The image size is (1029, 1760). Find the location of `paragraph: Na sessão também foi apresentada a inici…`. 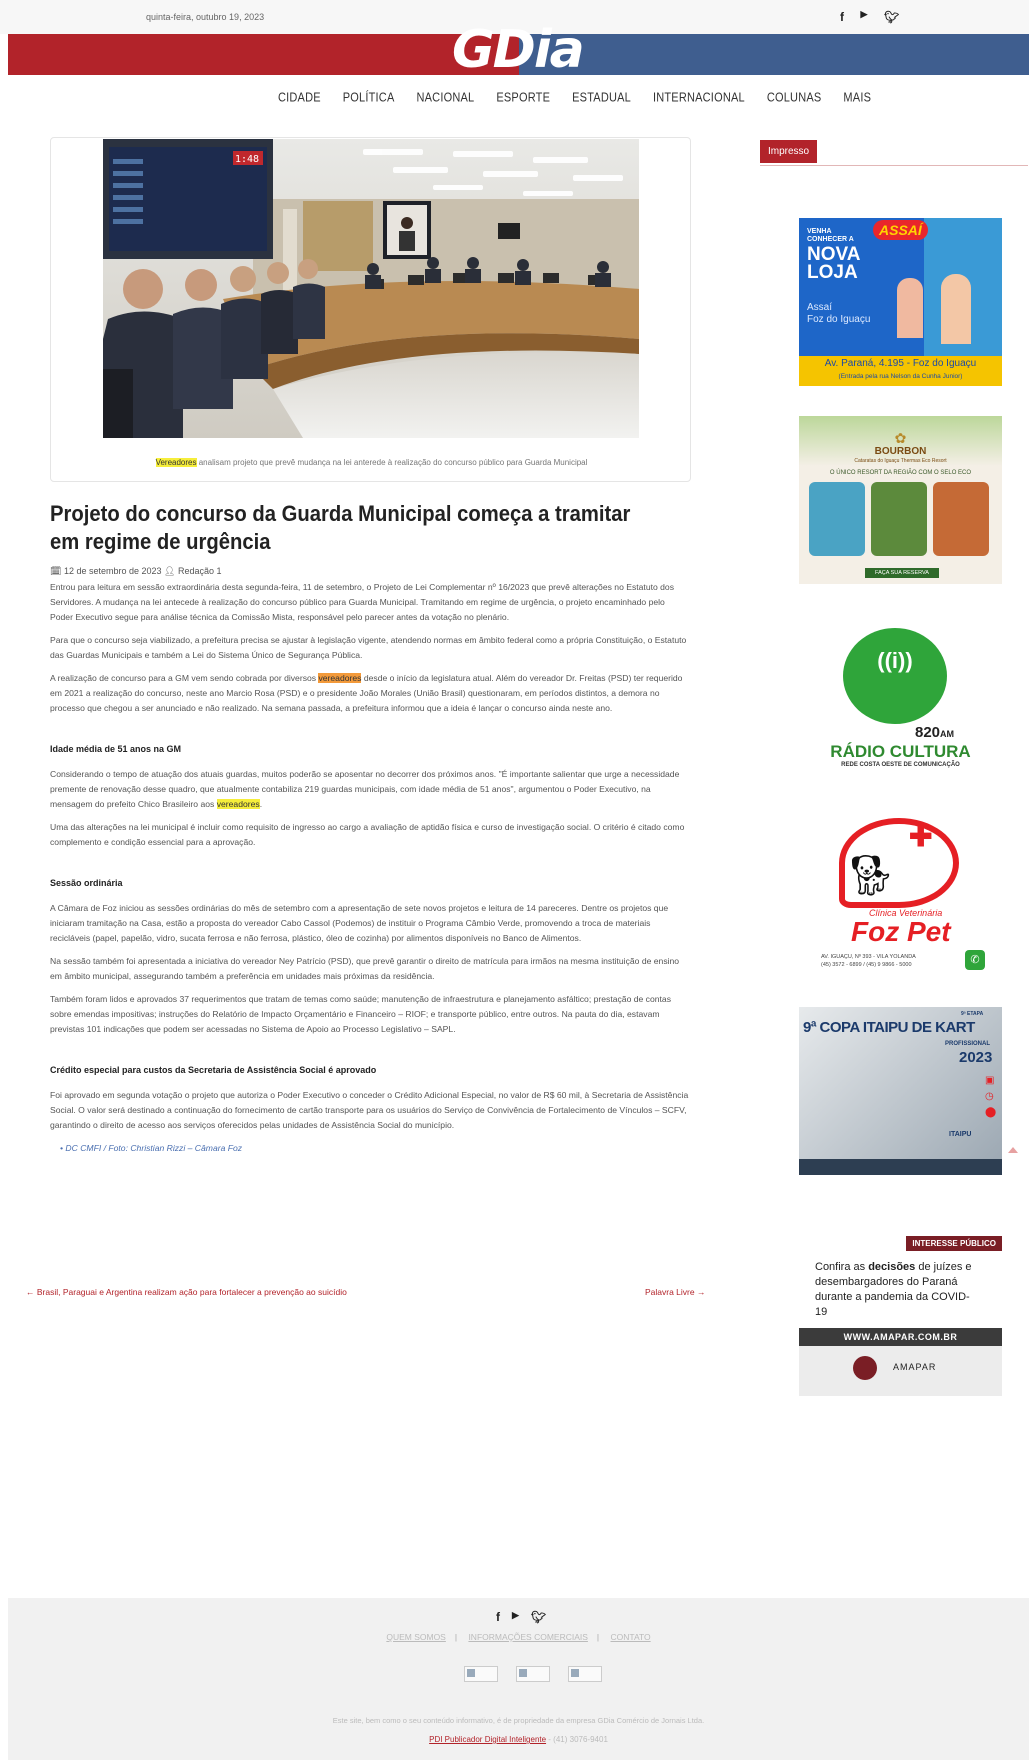

paragraph: Na sessão também foi apresentada a inici… is located at coordinates (365, 968).